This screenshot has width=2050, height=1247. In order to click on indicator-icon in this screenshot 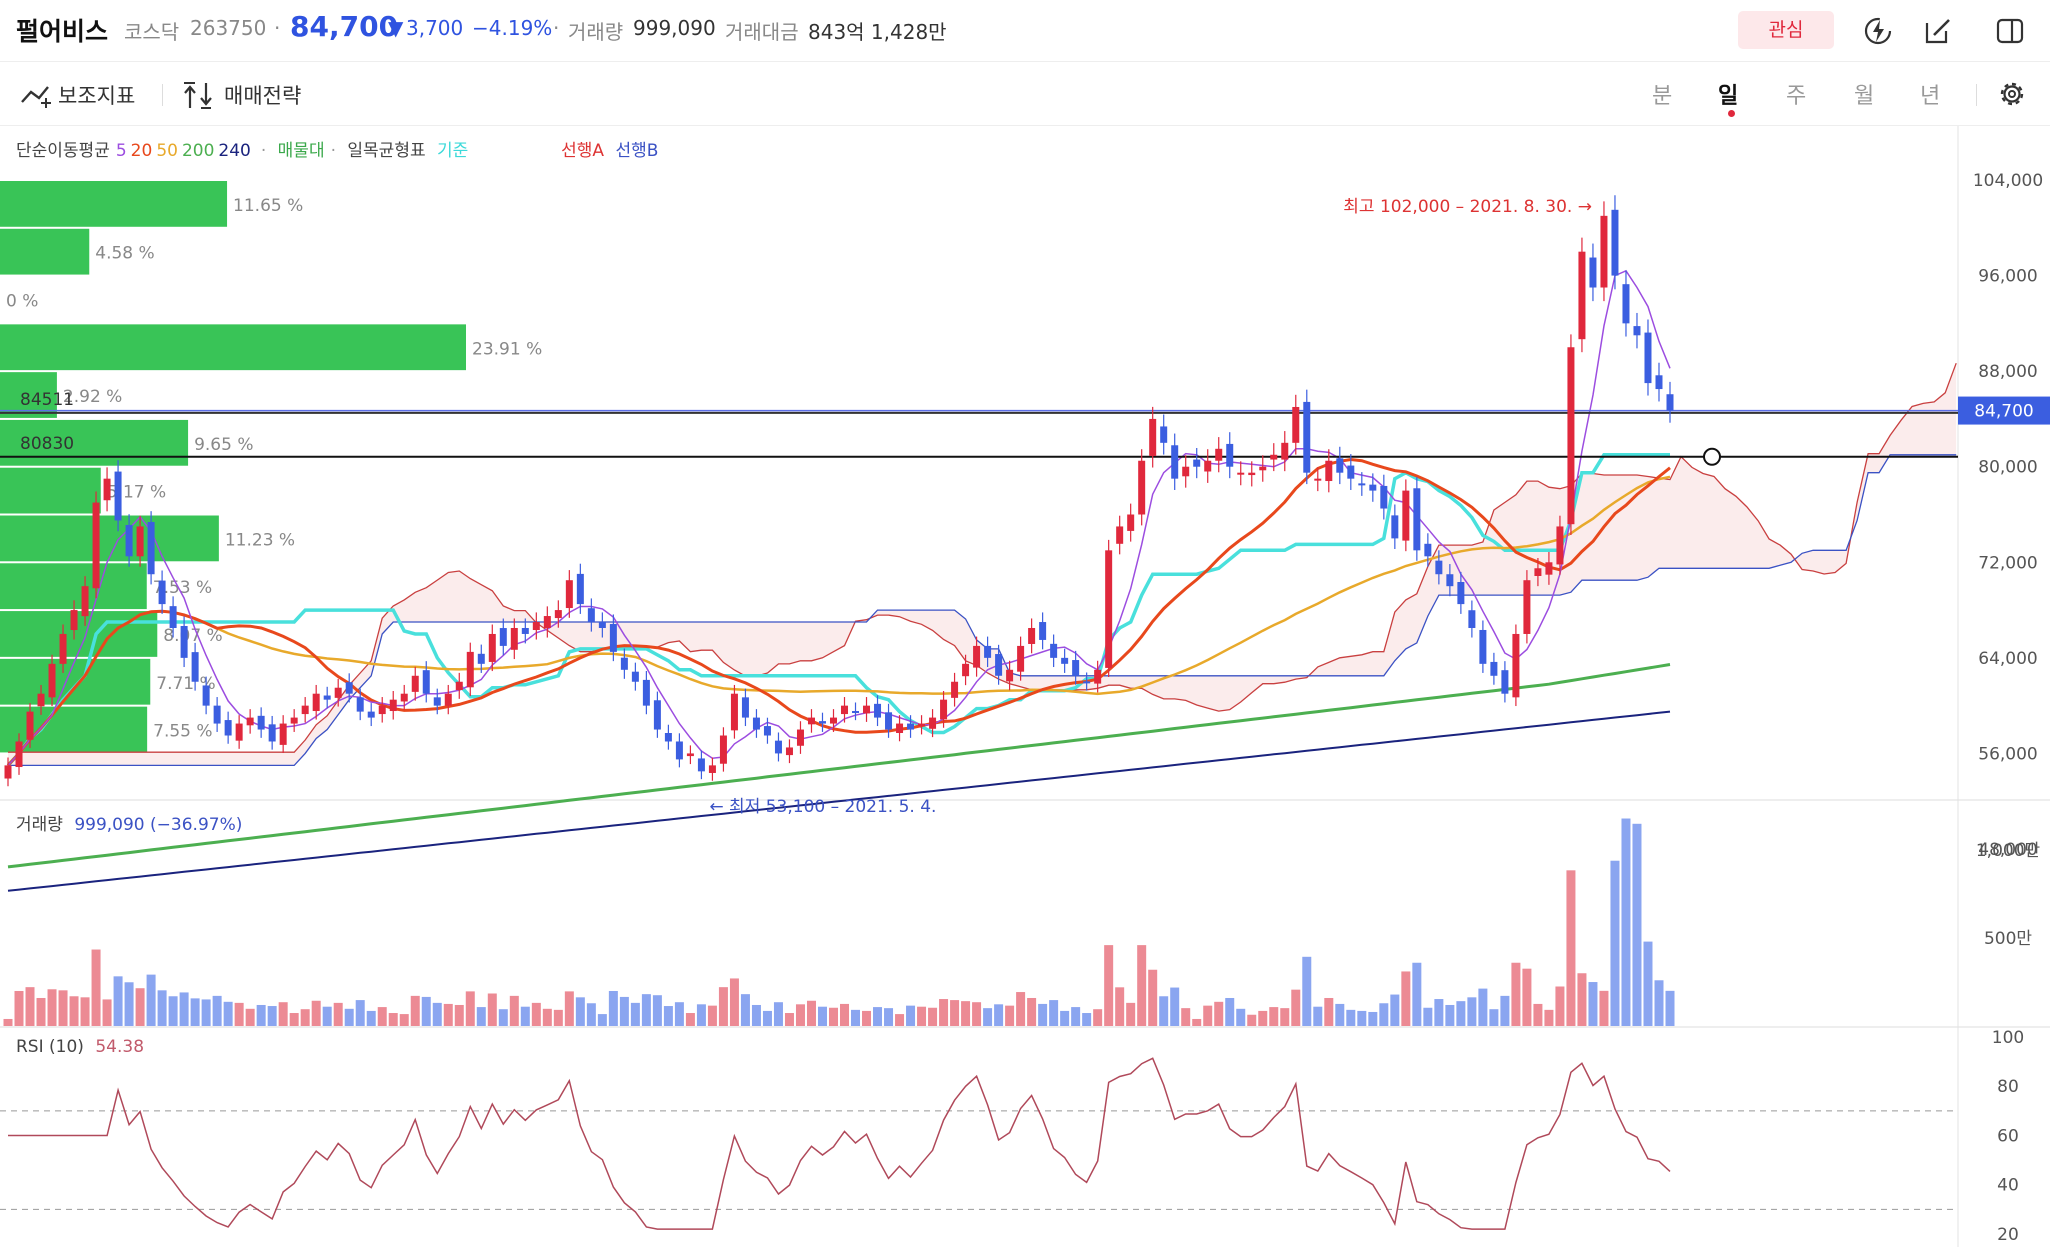, I will do `click(36, 97)`.